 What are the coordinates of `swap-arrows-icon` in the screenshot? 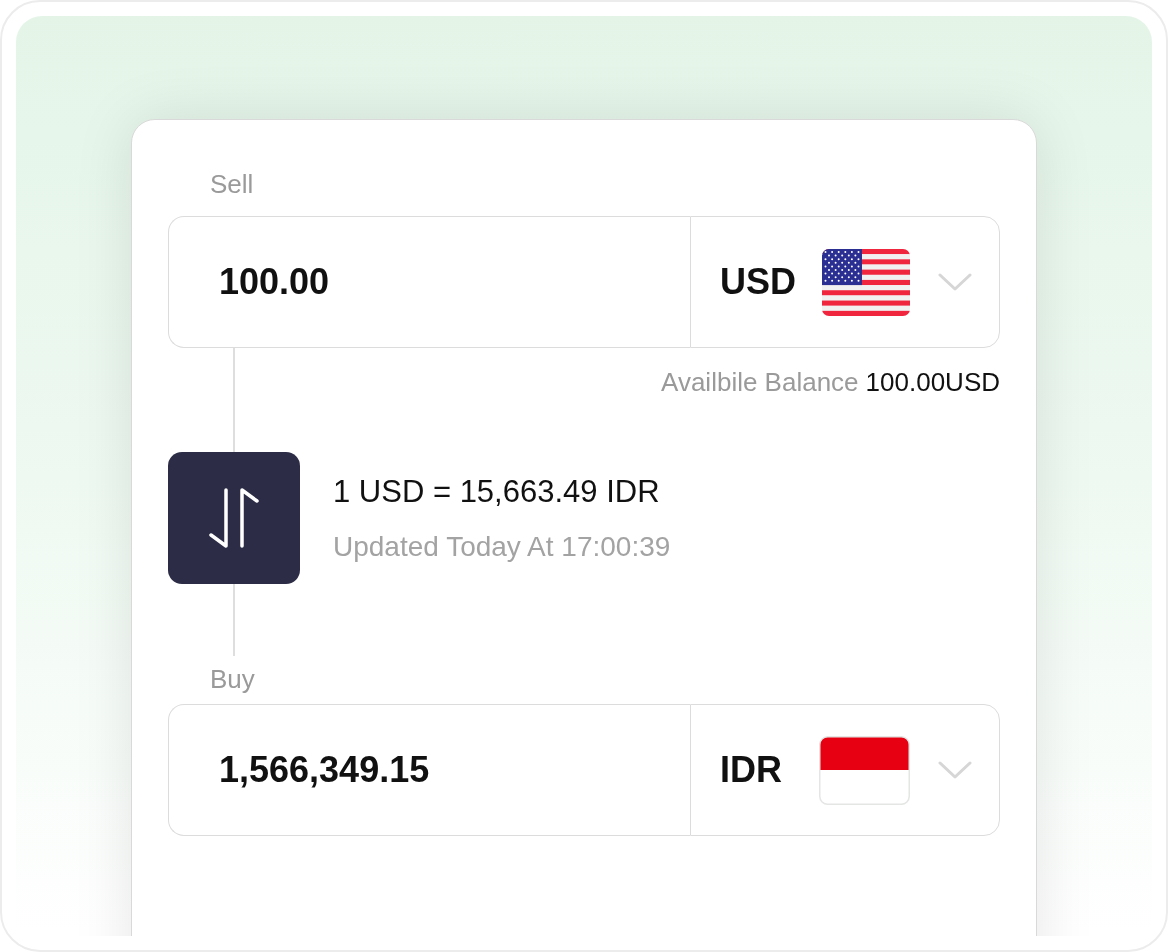 It's located at (234, 518).